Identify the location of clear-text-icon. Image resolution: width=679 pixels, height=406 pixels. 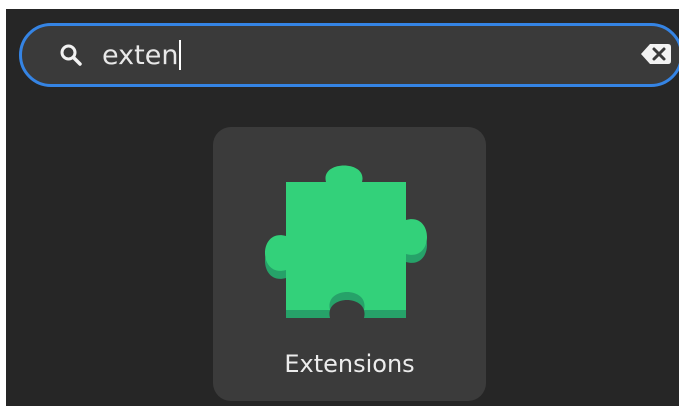
(656, 54).